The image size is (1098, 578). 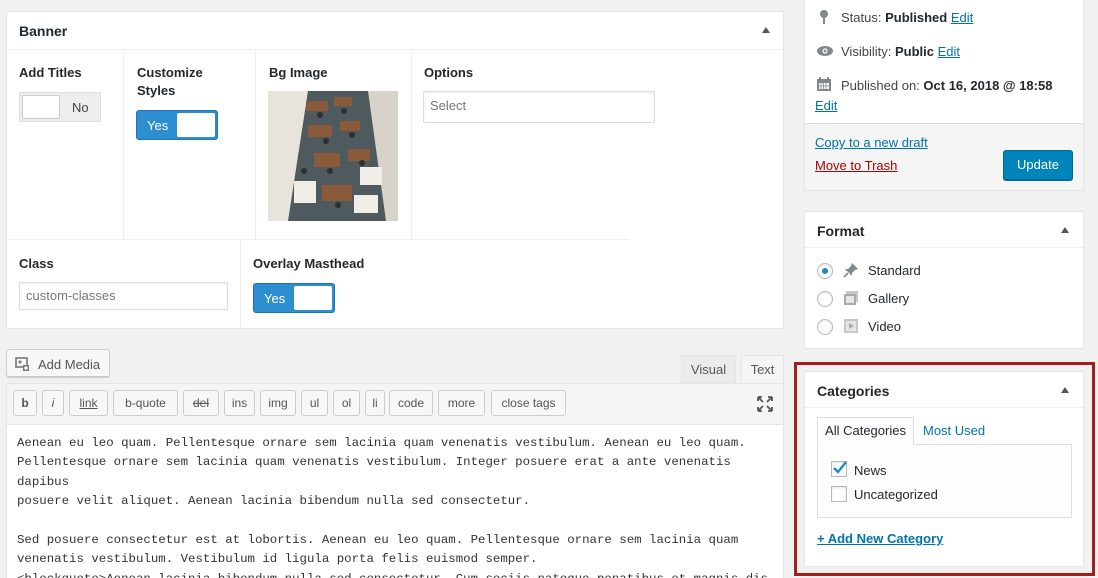 I want to click on published-edit-link: Edit, so click(x=826, y=105).